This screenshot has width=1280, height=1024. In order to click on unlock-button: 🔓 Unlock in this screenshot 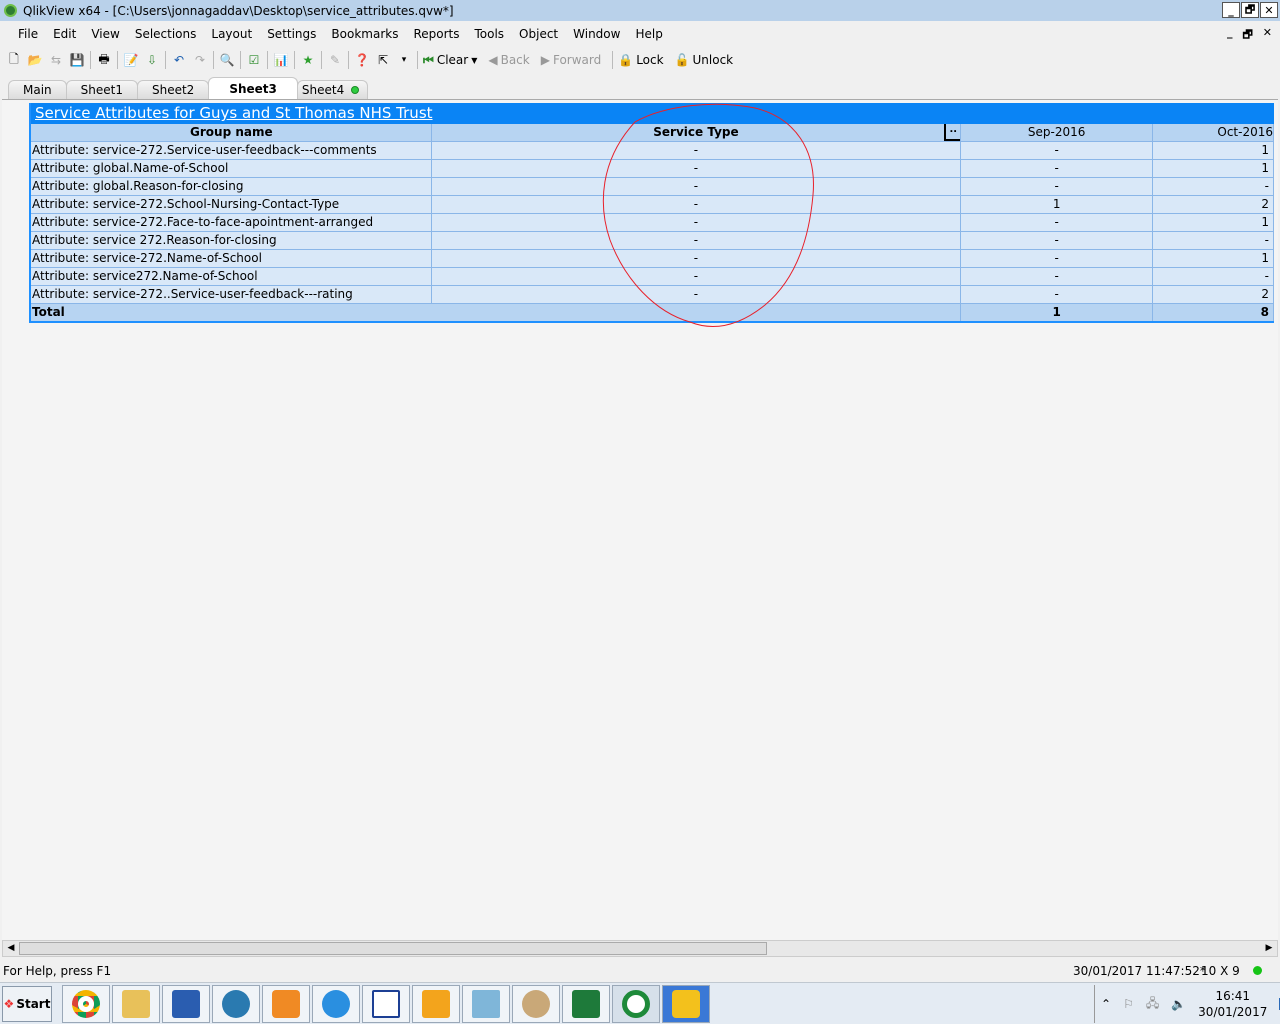, I will do `click(704, 60)`.